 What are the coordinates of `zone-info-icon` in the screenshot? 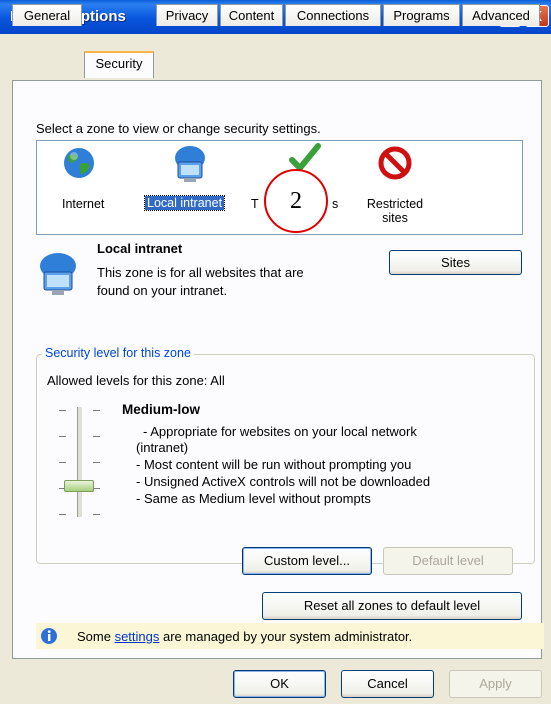 It's located at (58, 277).